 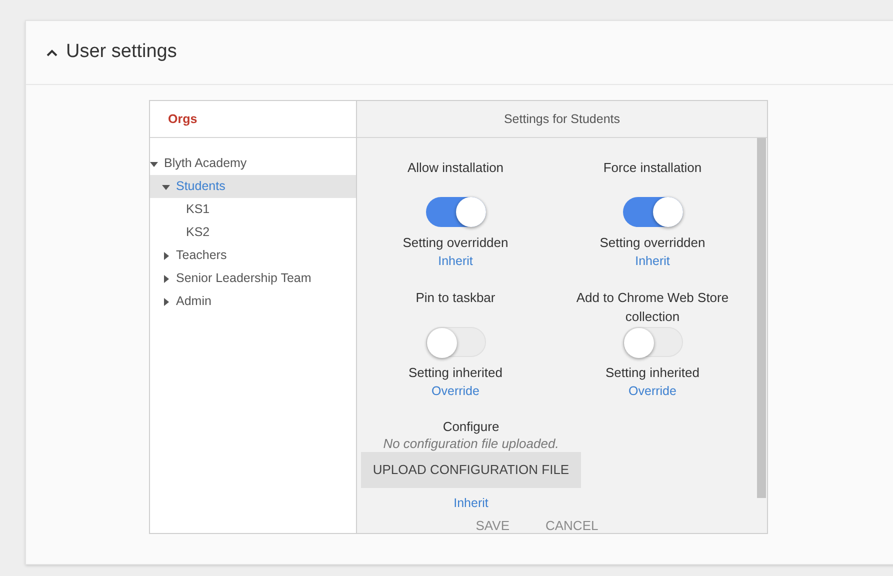 I want to click on setting-label: Force installation, so click(x=652, y=168).